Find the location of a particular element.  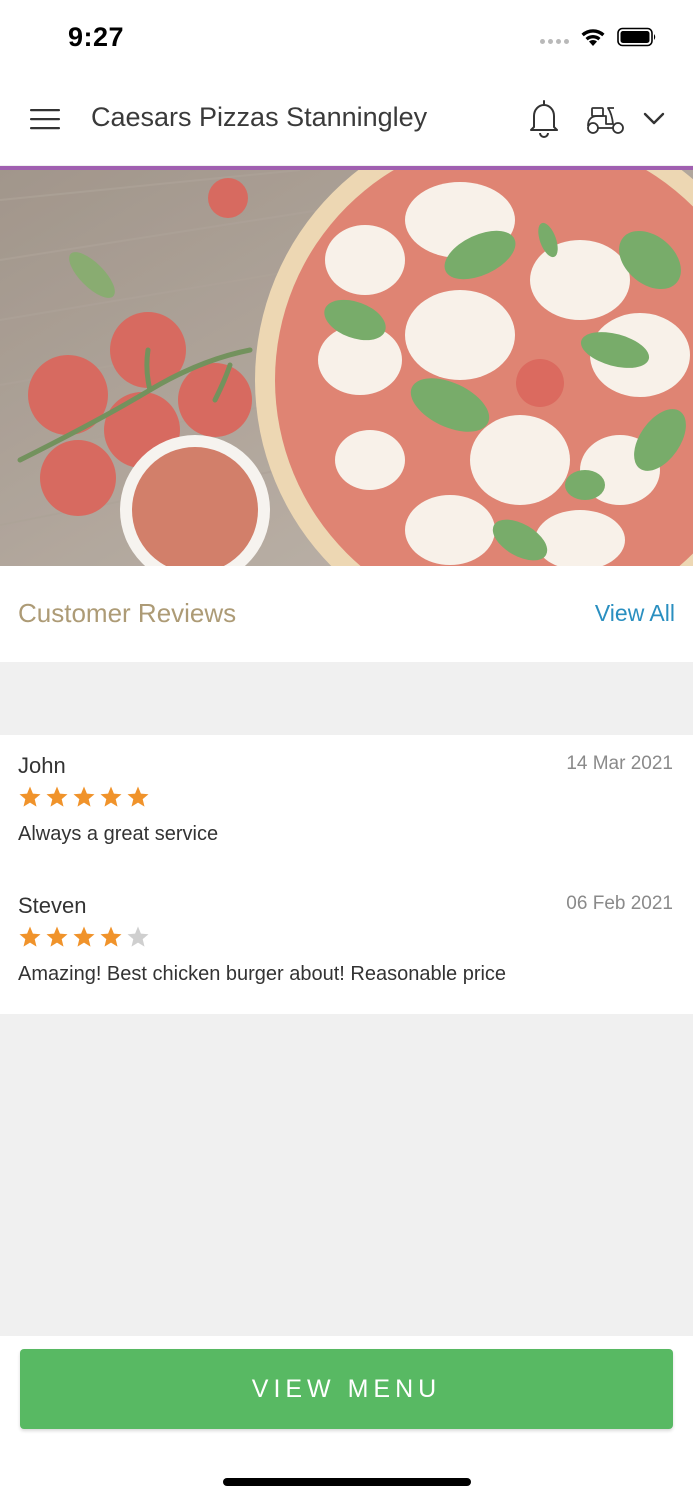

review-item: John 14 Mar 2021 Always a great service is located at coordinates (346, 800).